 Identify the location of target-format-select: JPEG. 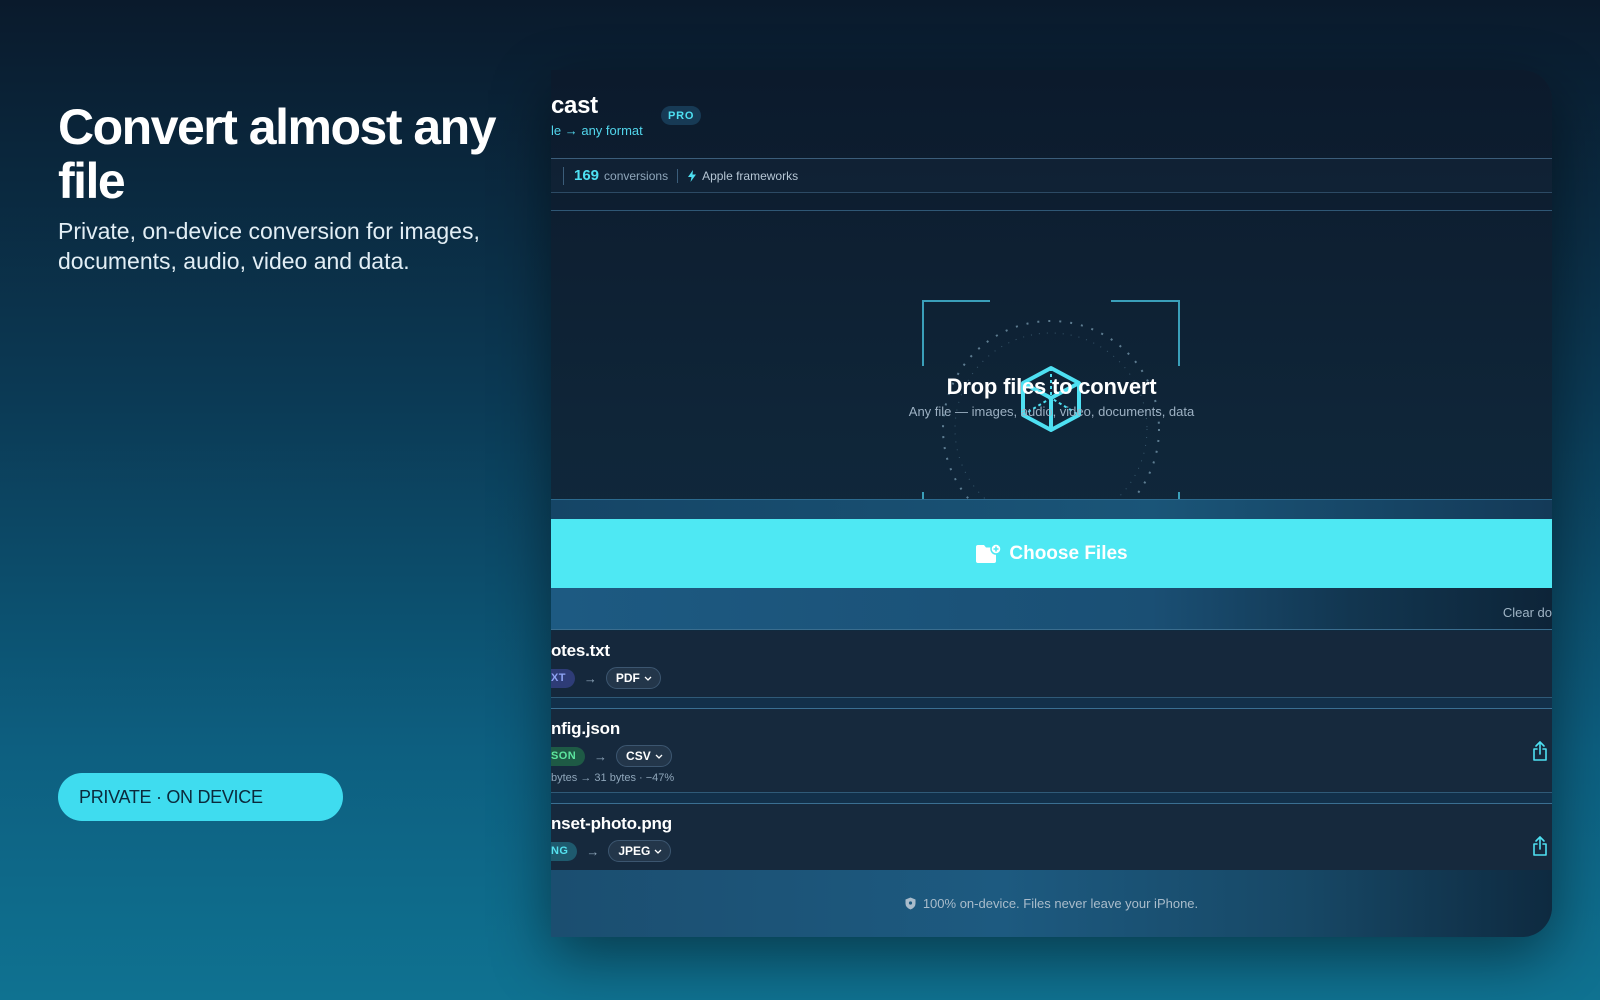
(640, 851).